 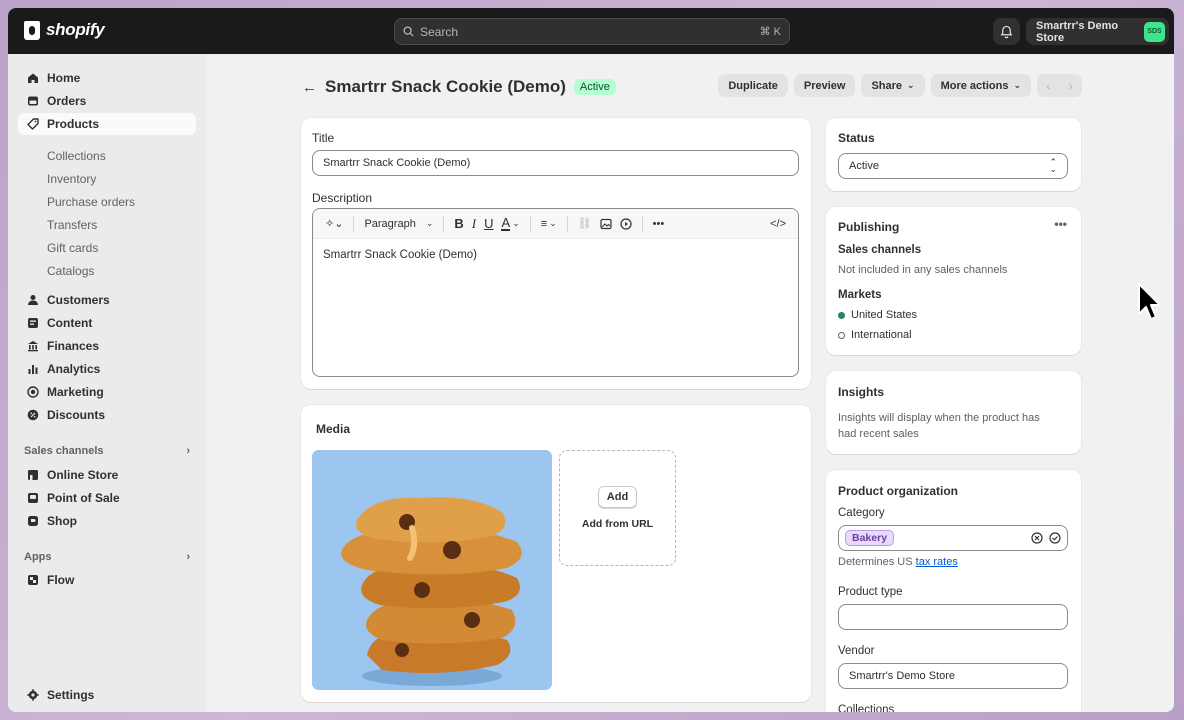 I want to click on clear-icon, so click(x=1037, y=538).